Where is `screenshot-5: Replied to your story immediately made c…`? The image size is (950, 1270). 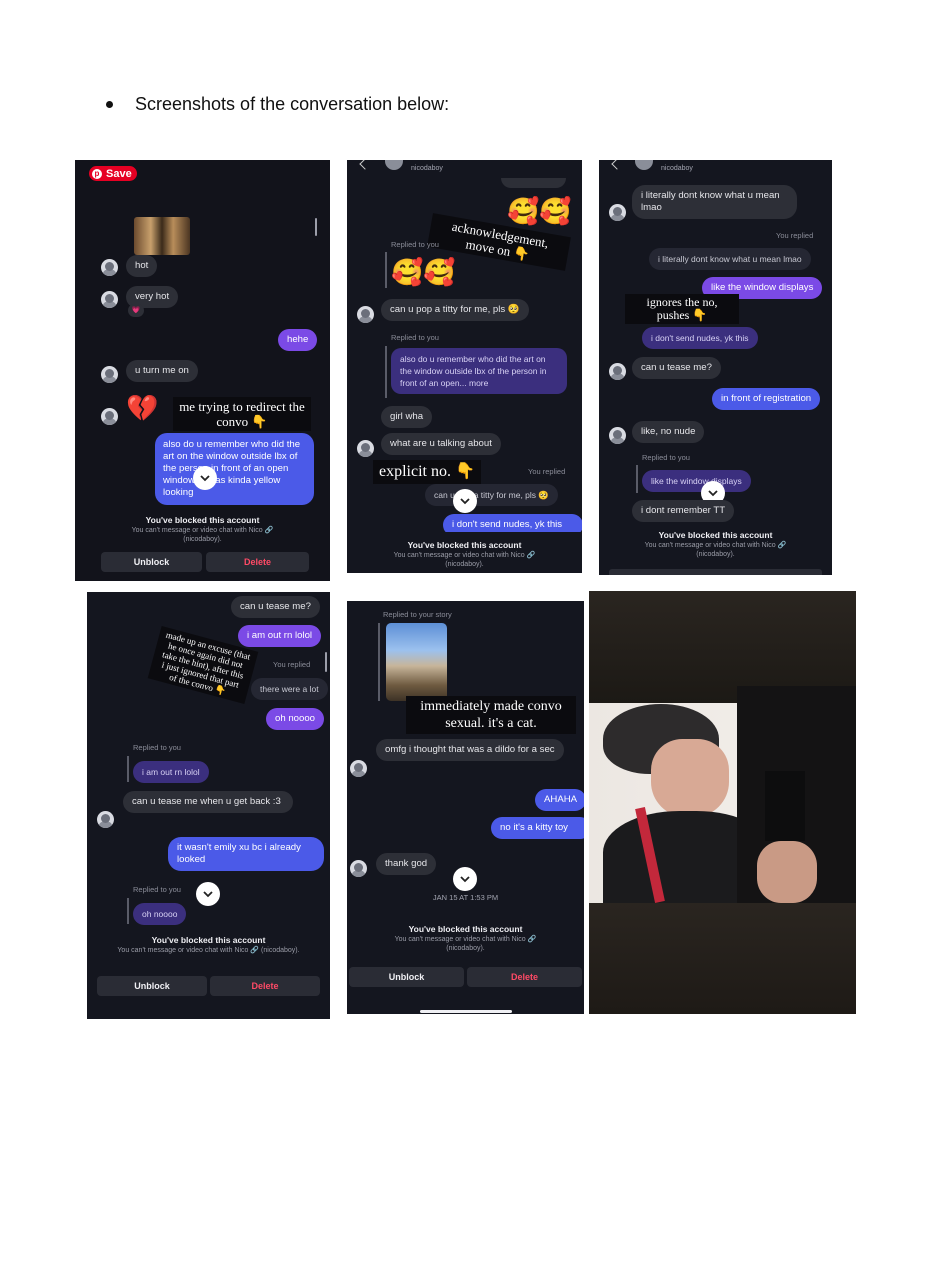
screenshot-5: Replied to your story immediately made c… is located at coordinates (465, 807).